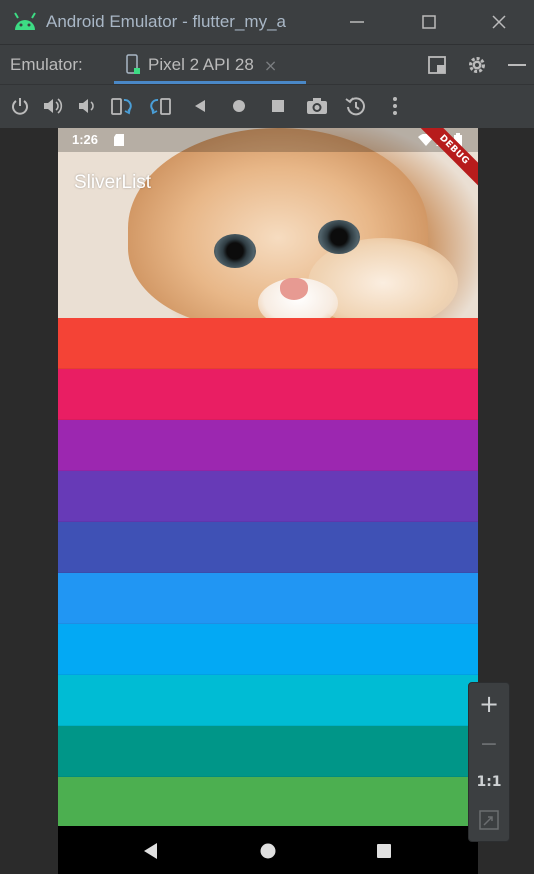  I want to click on zoom-in-button: +, so click(489, 704).